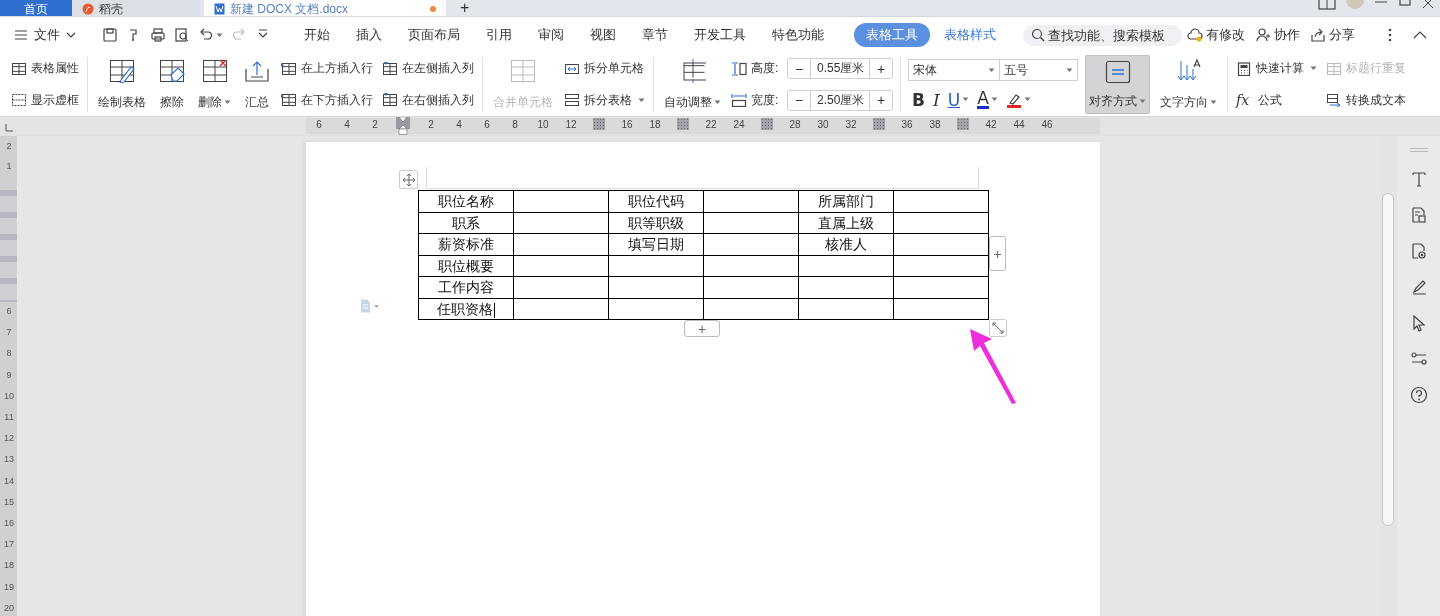 The height and width of the screenshot is (616, 1440). I want to click on italic-button: I, so click(936, 99).